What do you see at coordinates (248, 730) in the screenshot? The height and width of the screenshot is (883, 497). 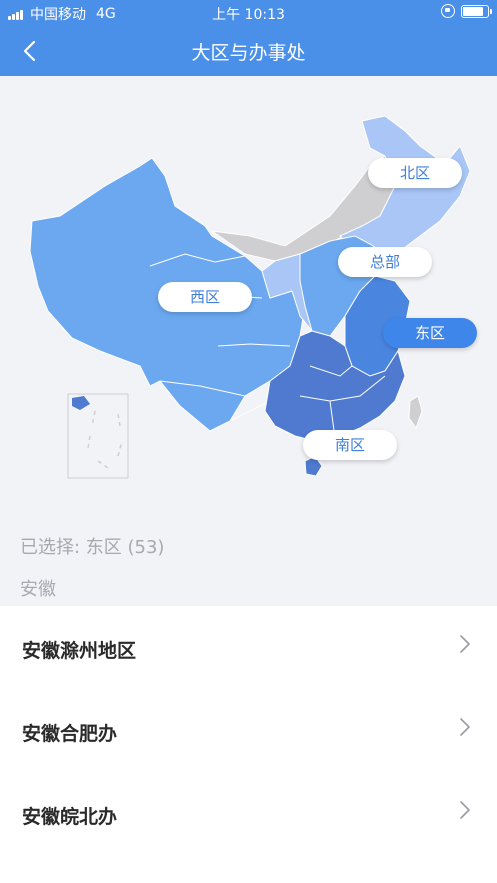 I see `office-list-item: 安徽合肥办` at bounding box center [248, 730].